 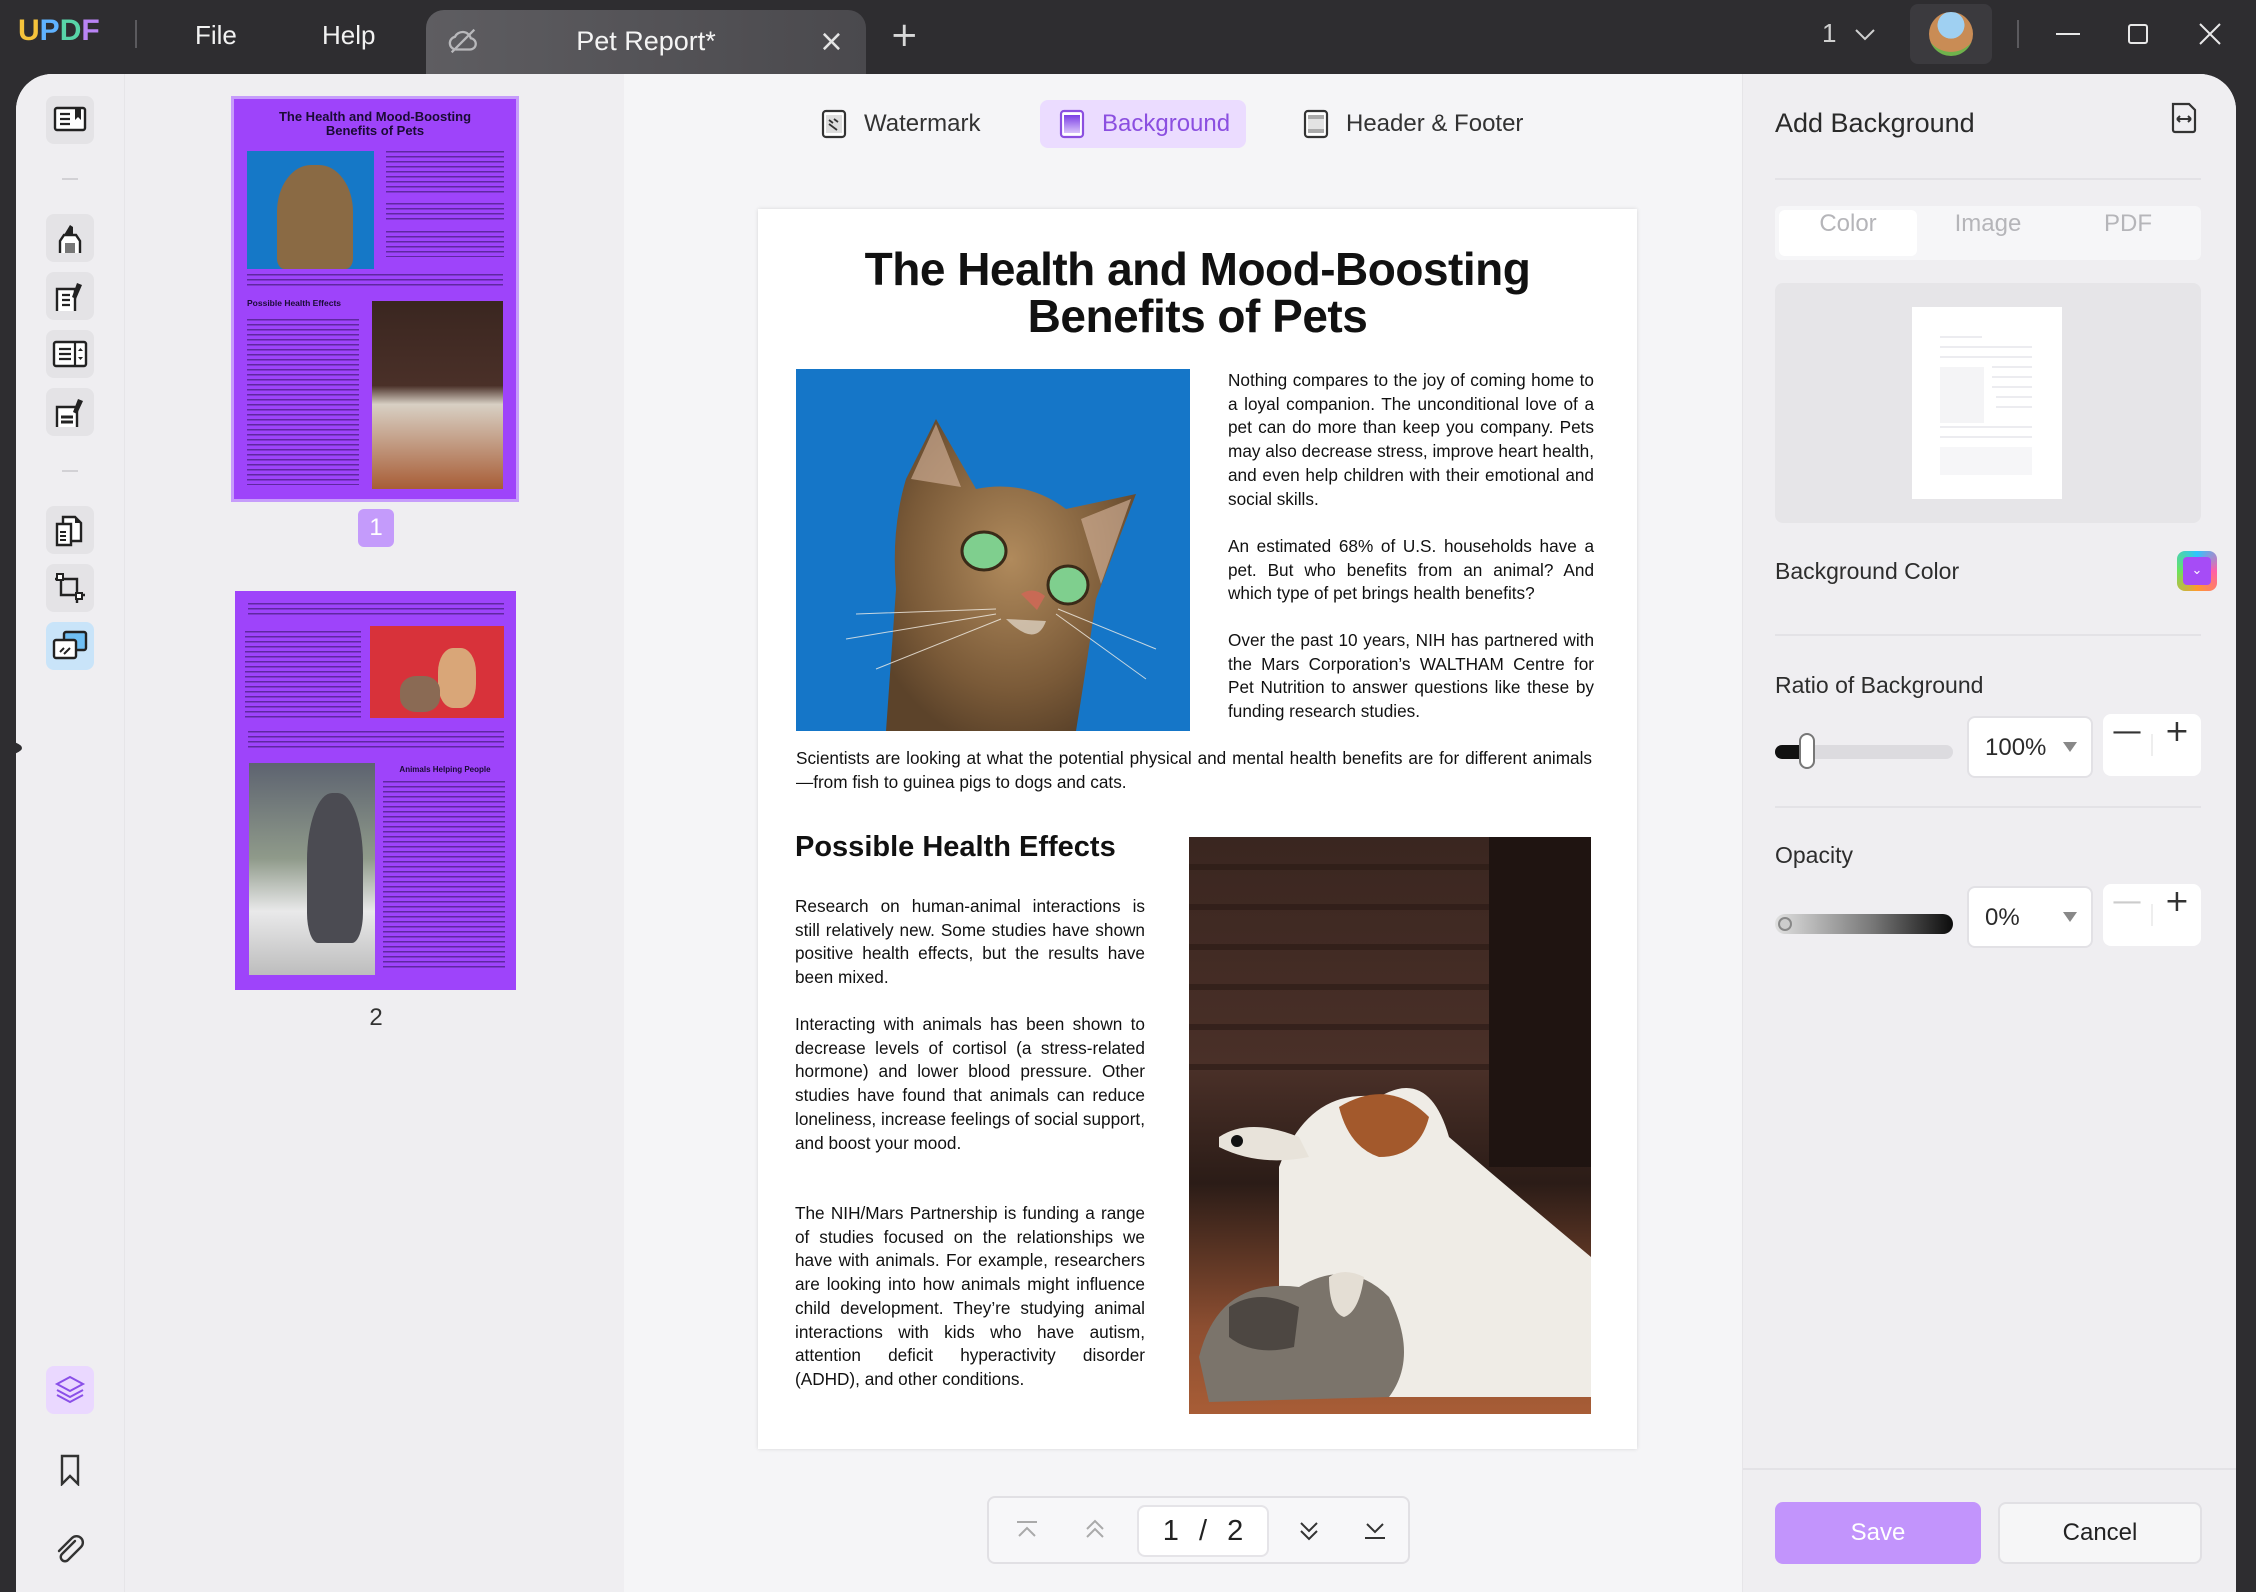 I want to click on opacity-increase-button: +, so click(x=2177, y=915).